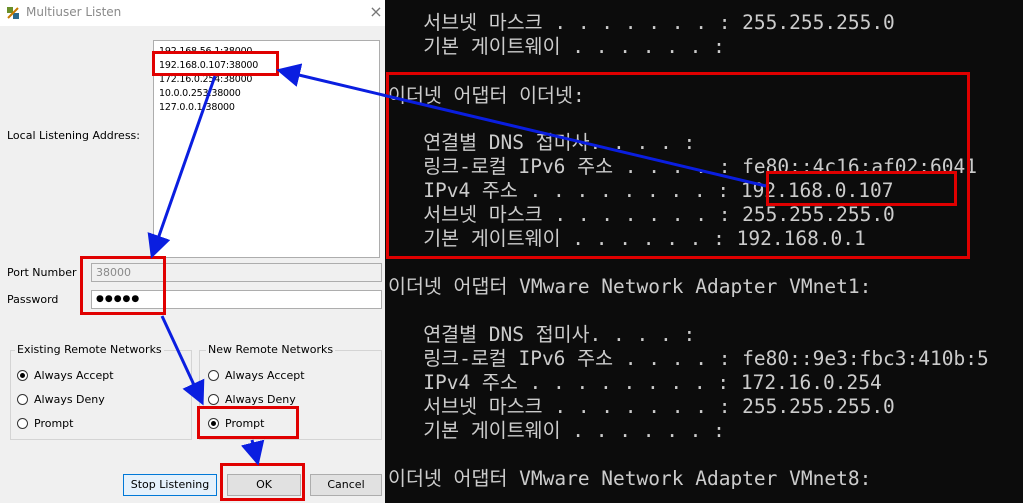 The height and width of the screenshot is (503, 1023). I want to click on stop-listening-button: Stop Listening, so click(170, 485).